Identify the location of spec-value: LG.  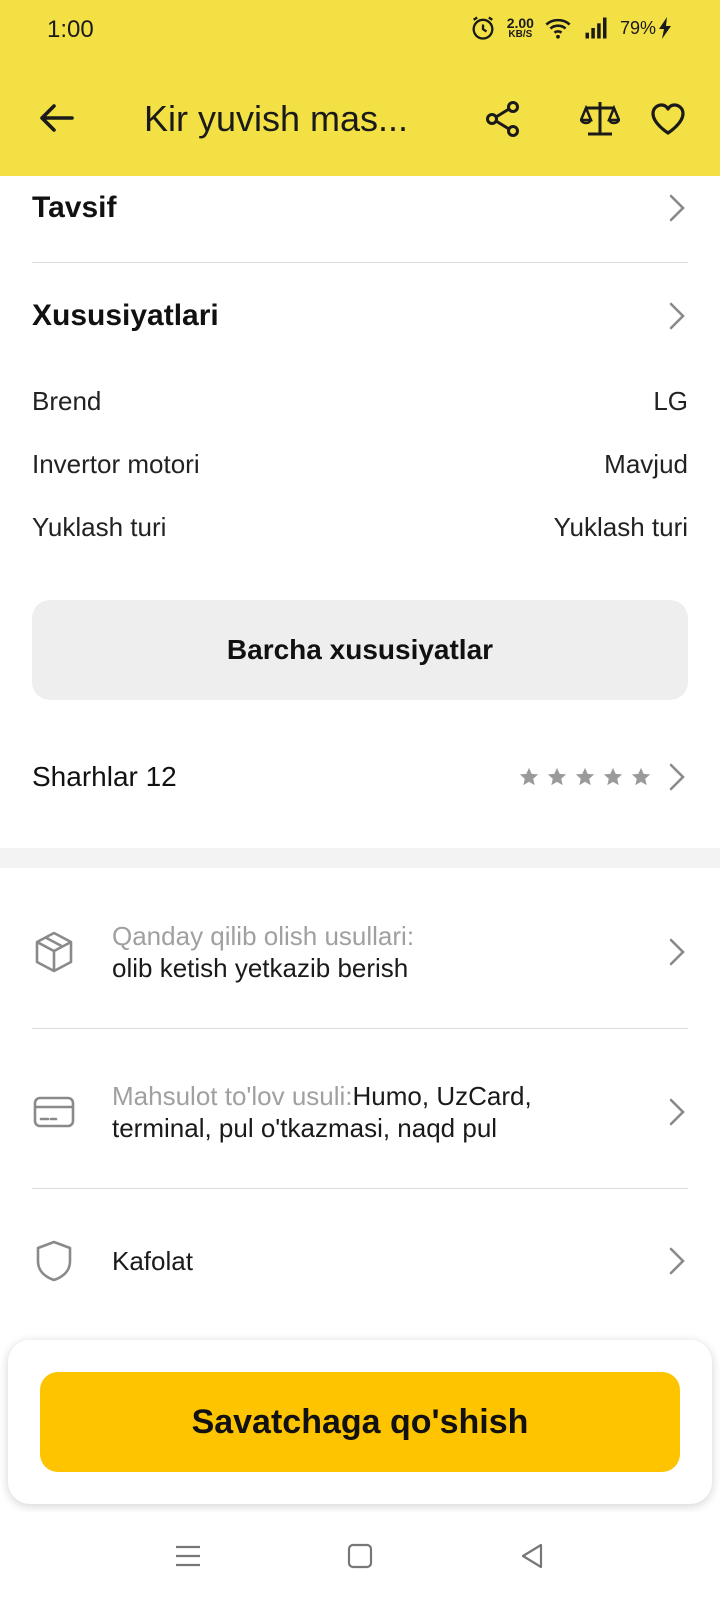
(670, 401).